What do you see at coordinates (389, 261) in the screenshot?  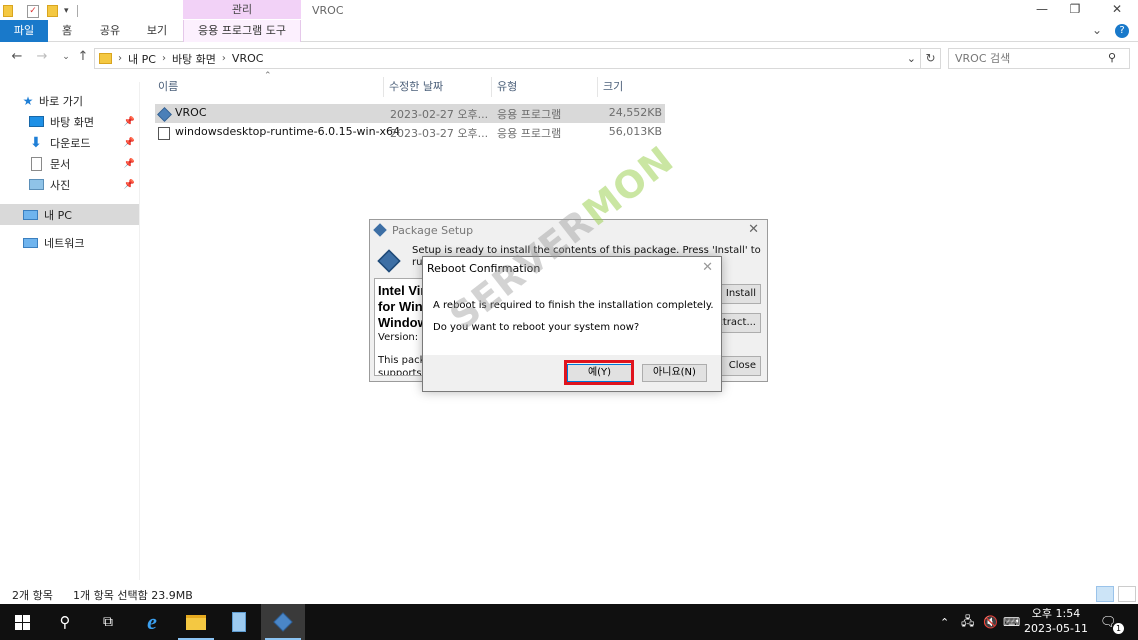 I see `package-box-icon` at bounding box center [389, 261].